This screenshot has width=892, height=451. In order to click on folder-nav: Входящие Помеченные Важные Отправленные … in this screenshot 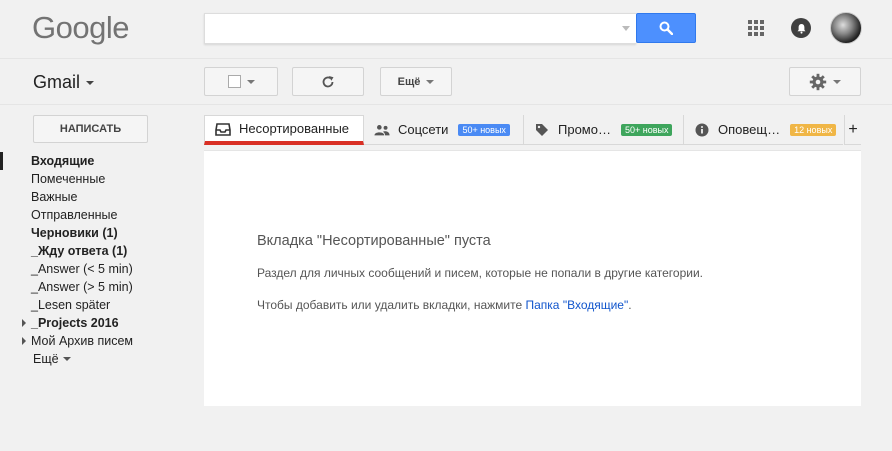, I will do `click(100, 260)`.